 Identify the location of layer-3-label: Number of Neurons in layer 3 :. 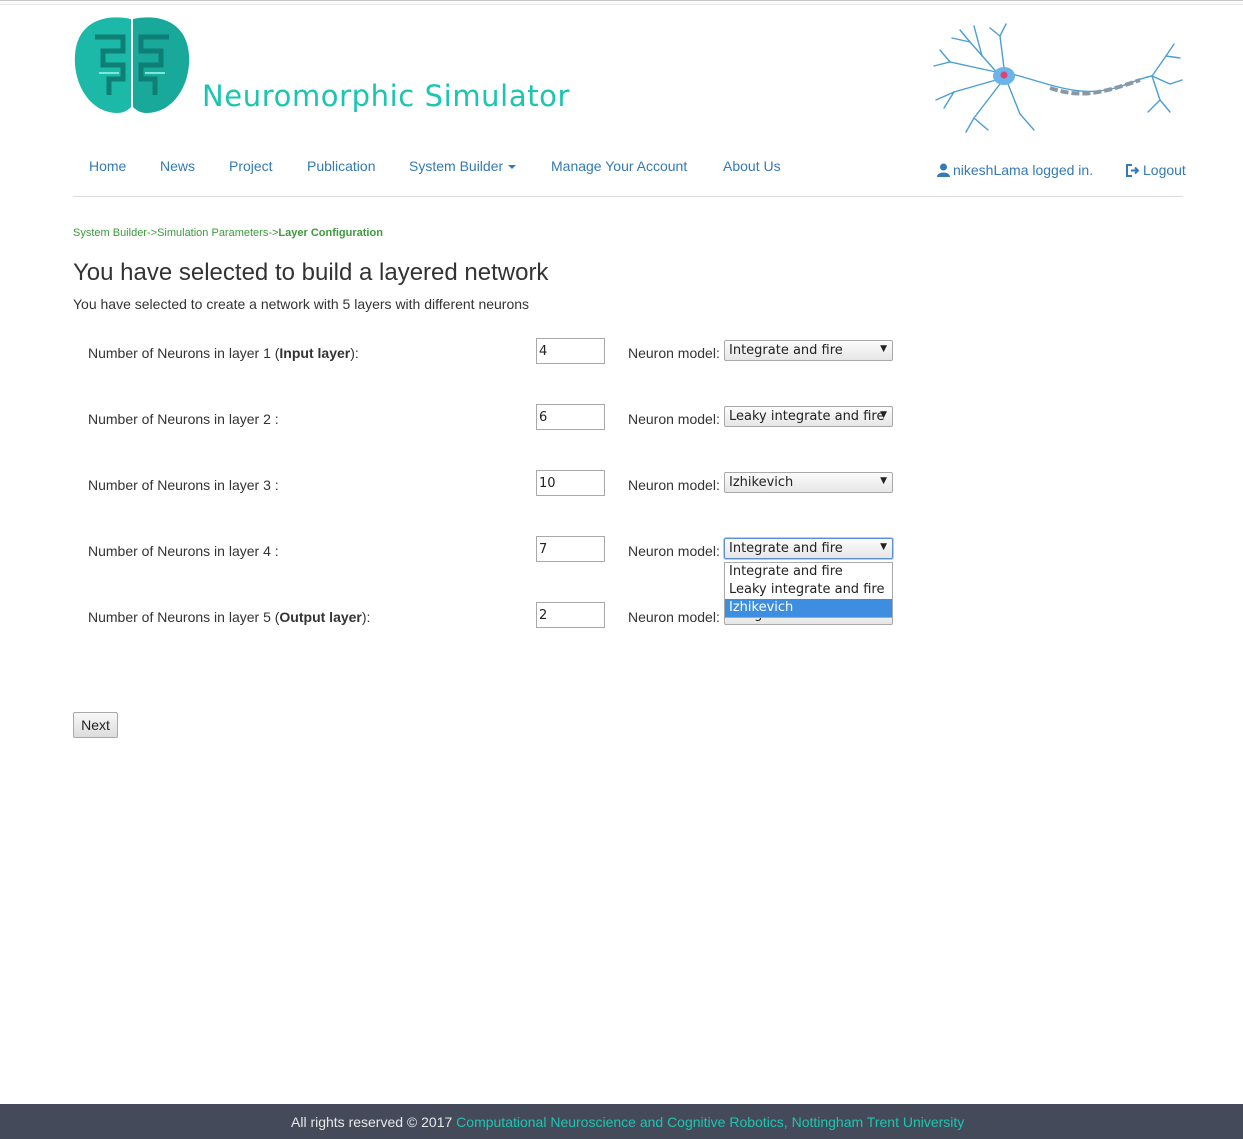
(183, 485).